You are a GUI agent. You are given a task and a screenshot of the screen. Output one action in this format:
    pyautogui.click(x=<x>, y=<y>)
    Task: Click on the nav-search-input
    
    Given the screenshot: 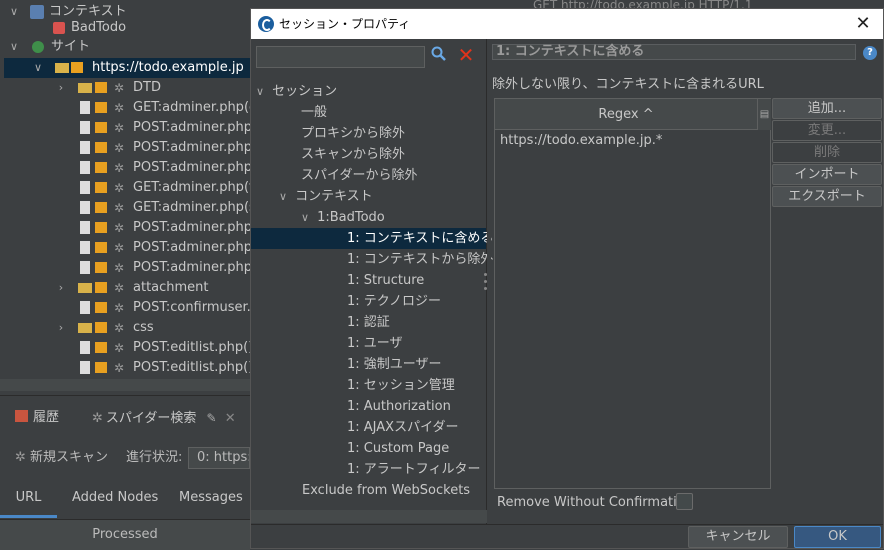 What is the action you would take?
    pyautogui.click(x=340, y=57)
    